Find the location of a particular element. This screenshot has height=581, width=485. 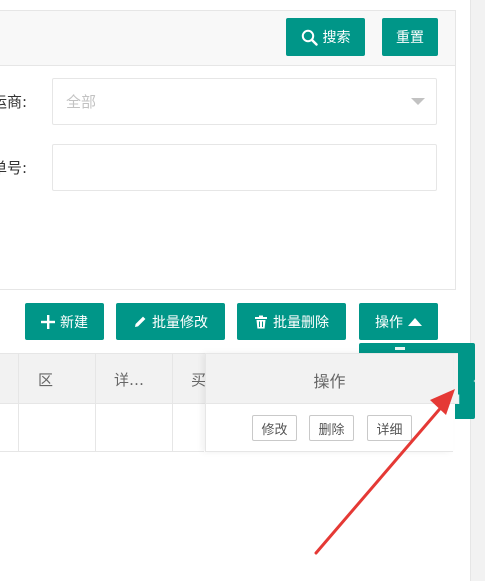

carrier-select-value: 全部 is located at coordinates (81, 102).